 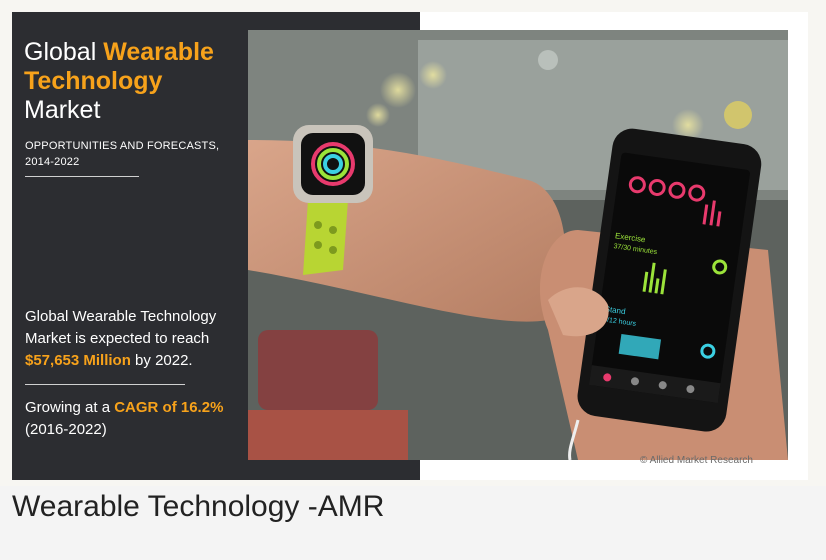 I want to click on market-value-suffix: by 2022., so click(x=161, y=360).